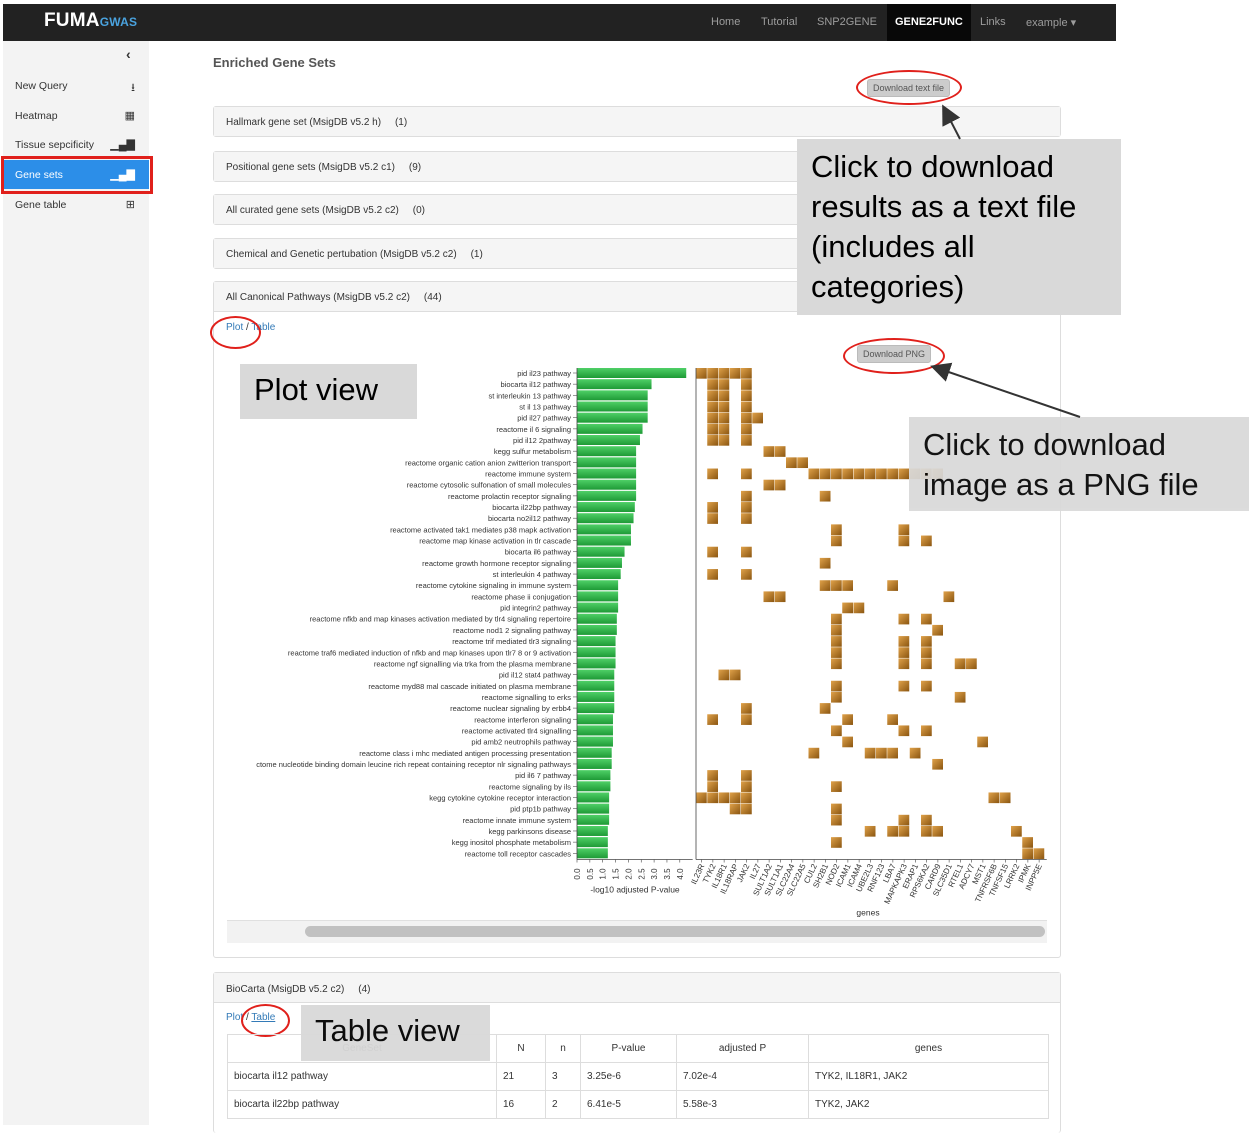  I want to click on col-adjusted-p: adjusted P, so click(742, 1048).